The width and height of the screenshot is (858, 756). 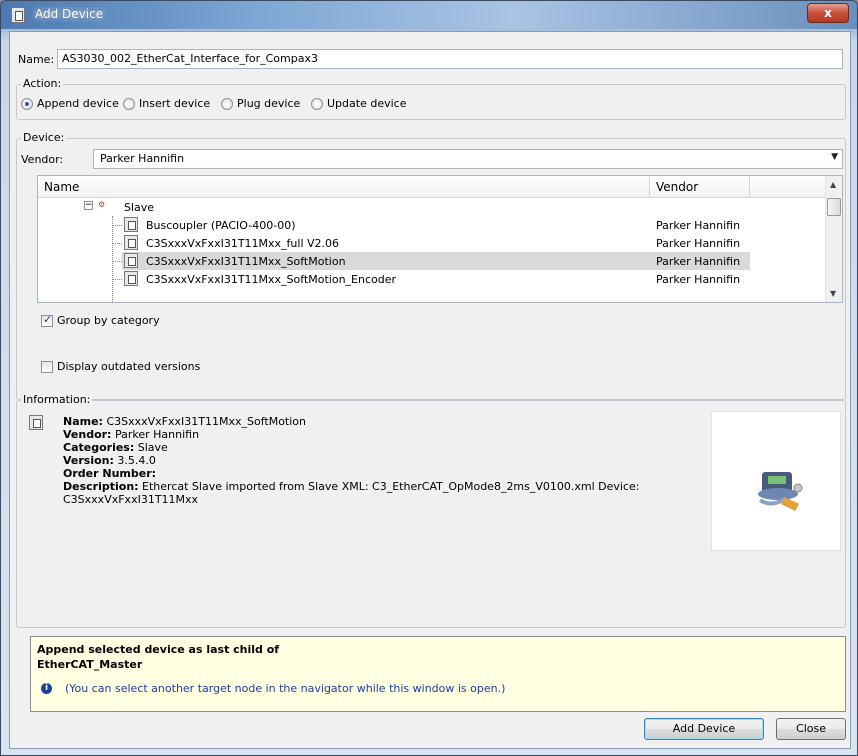 I want to click on display-outdated-checkbox, so click(x=47, y=367).